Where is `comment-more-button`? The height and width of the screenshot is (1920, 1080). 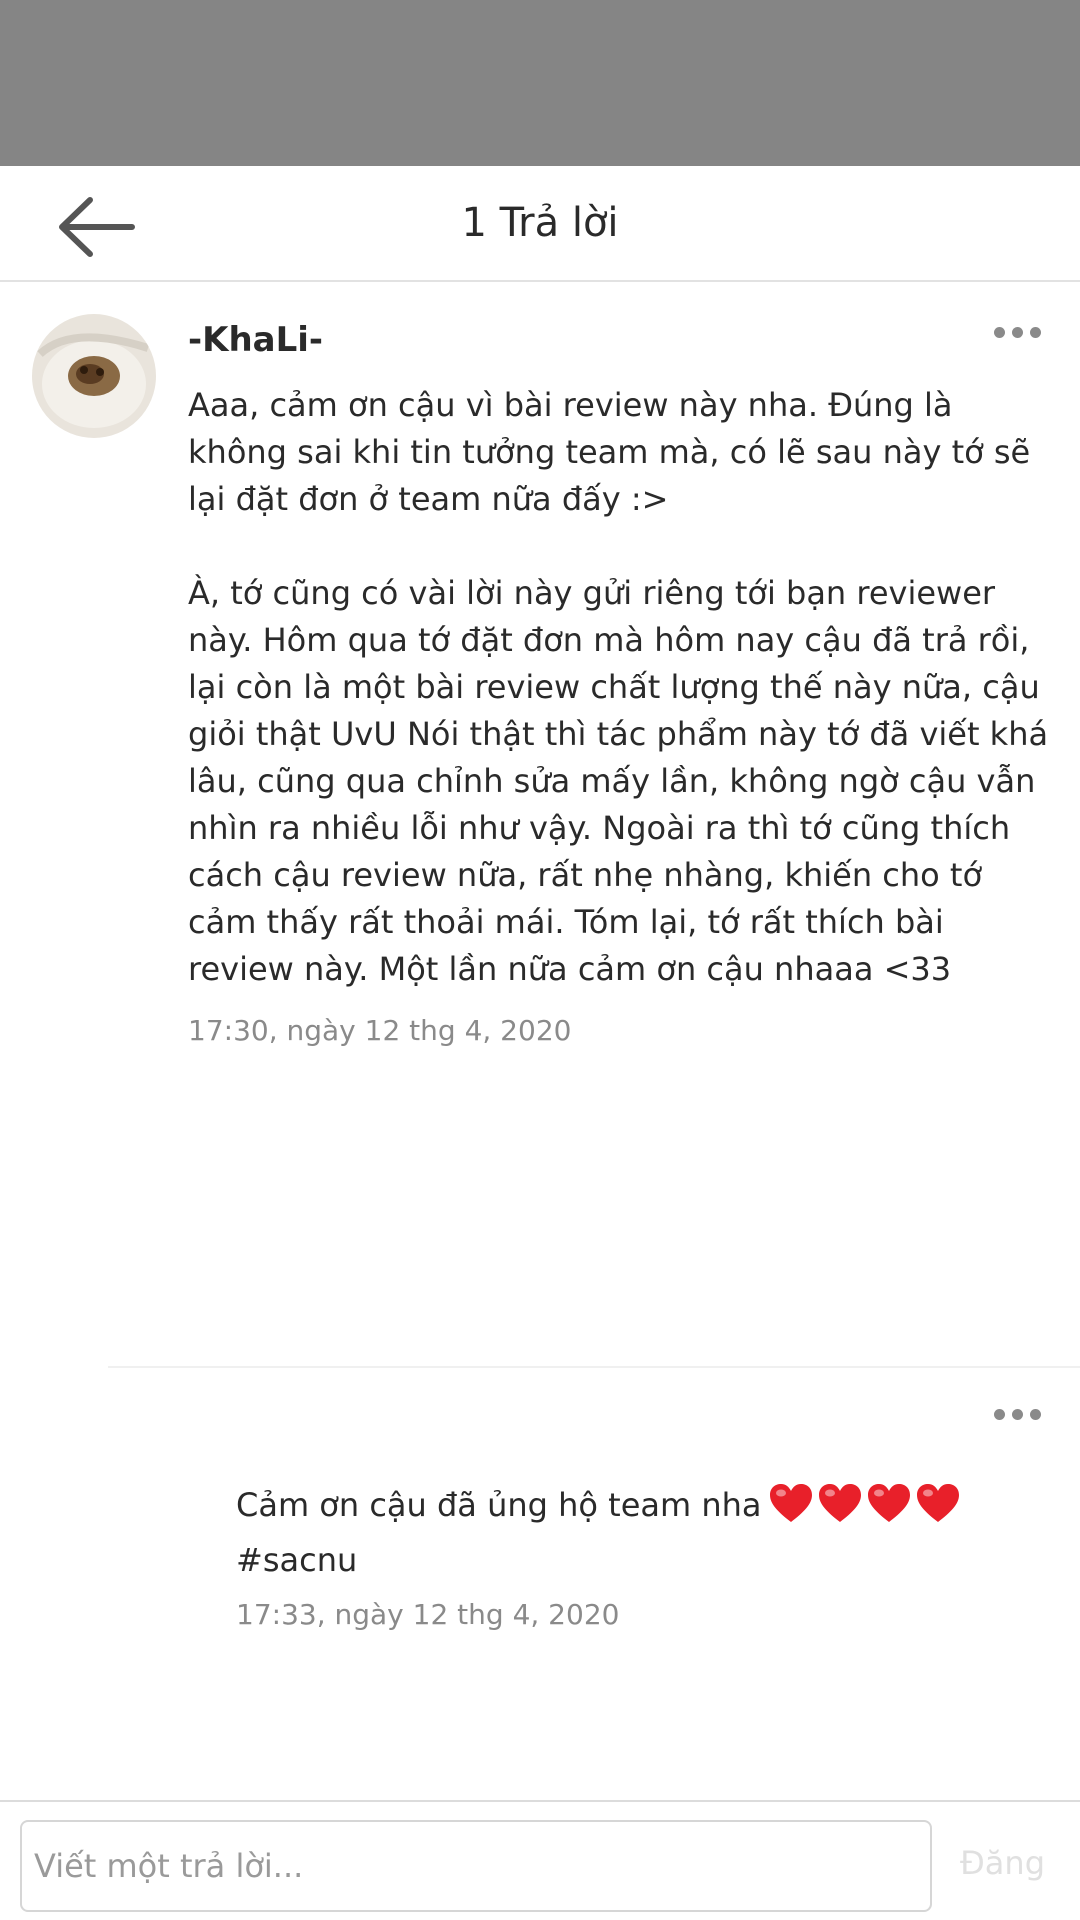
comment-more-button is located at coordinates (1022, 333).